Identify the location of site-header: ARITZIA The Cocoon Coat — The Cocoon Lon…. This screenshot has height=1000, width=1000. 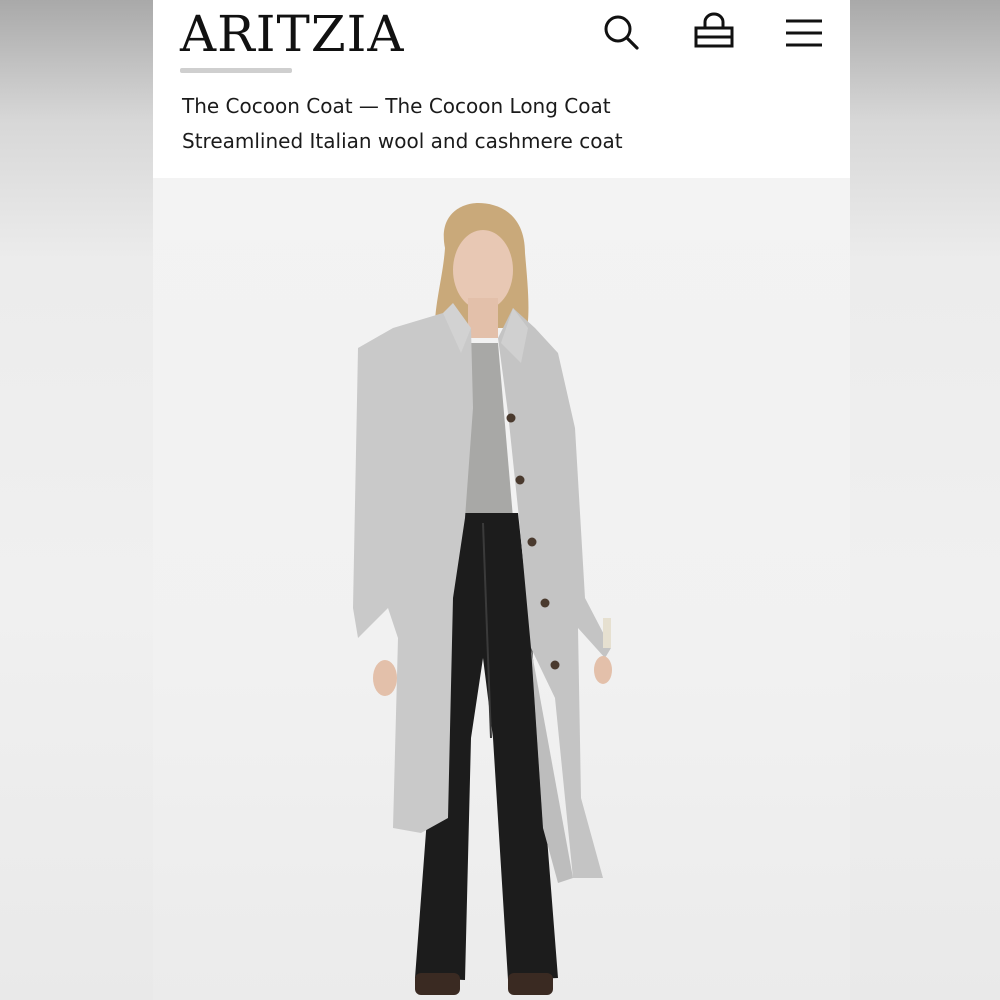
(501, 89).